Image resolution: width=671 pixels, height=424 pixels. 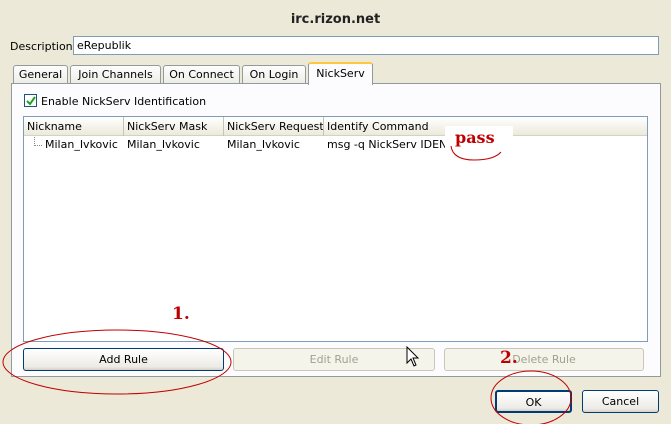 What do you see at coordinates (263, 144) in the screenshot?
I see `cell-request: Milan_Ivkovic` at bounding box center [263, 144].